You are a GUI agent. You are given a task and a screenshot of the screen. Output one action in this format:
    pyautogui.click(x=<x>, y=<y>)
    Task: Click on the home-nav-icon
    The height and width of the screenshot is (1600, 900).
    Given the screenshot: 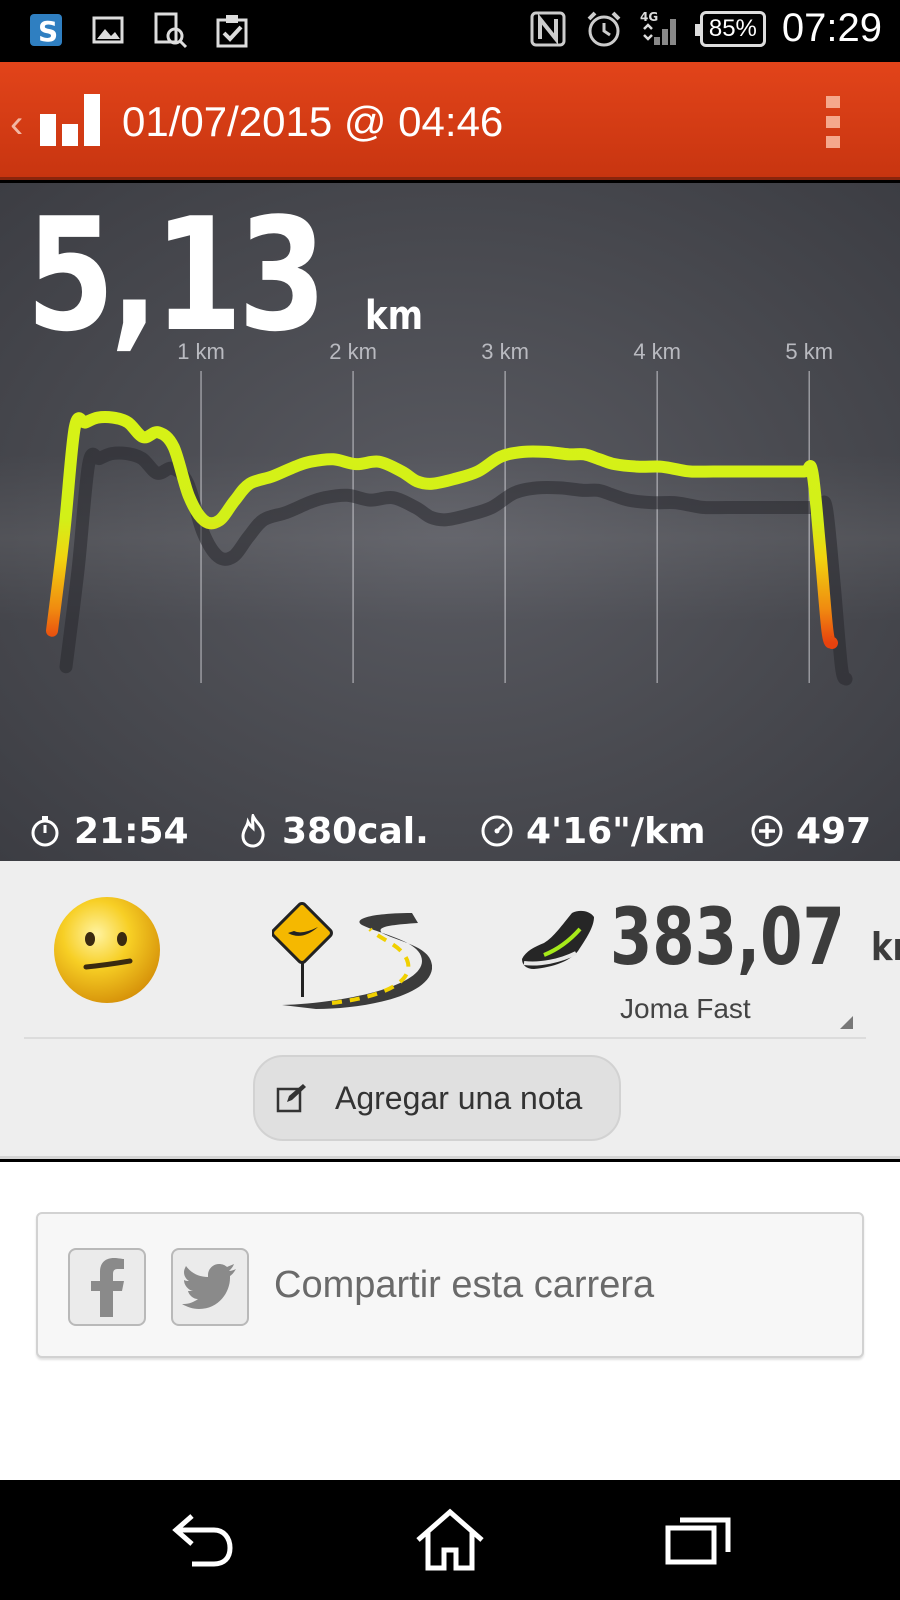 What is the action you would take?
    pyautogui.click(x=450, y=1540)
    